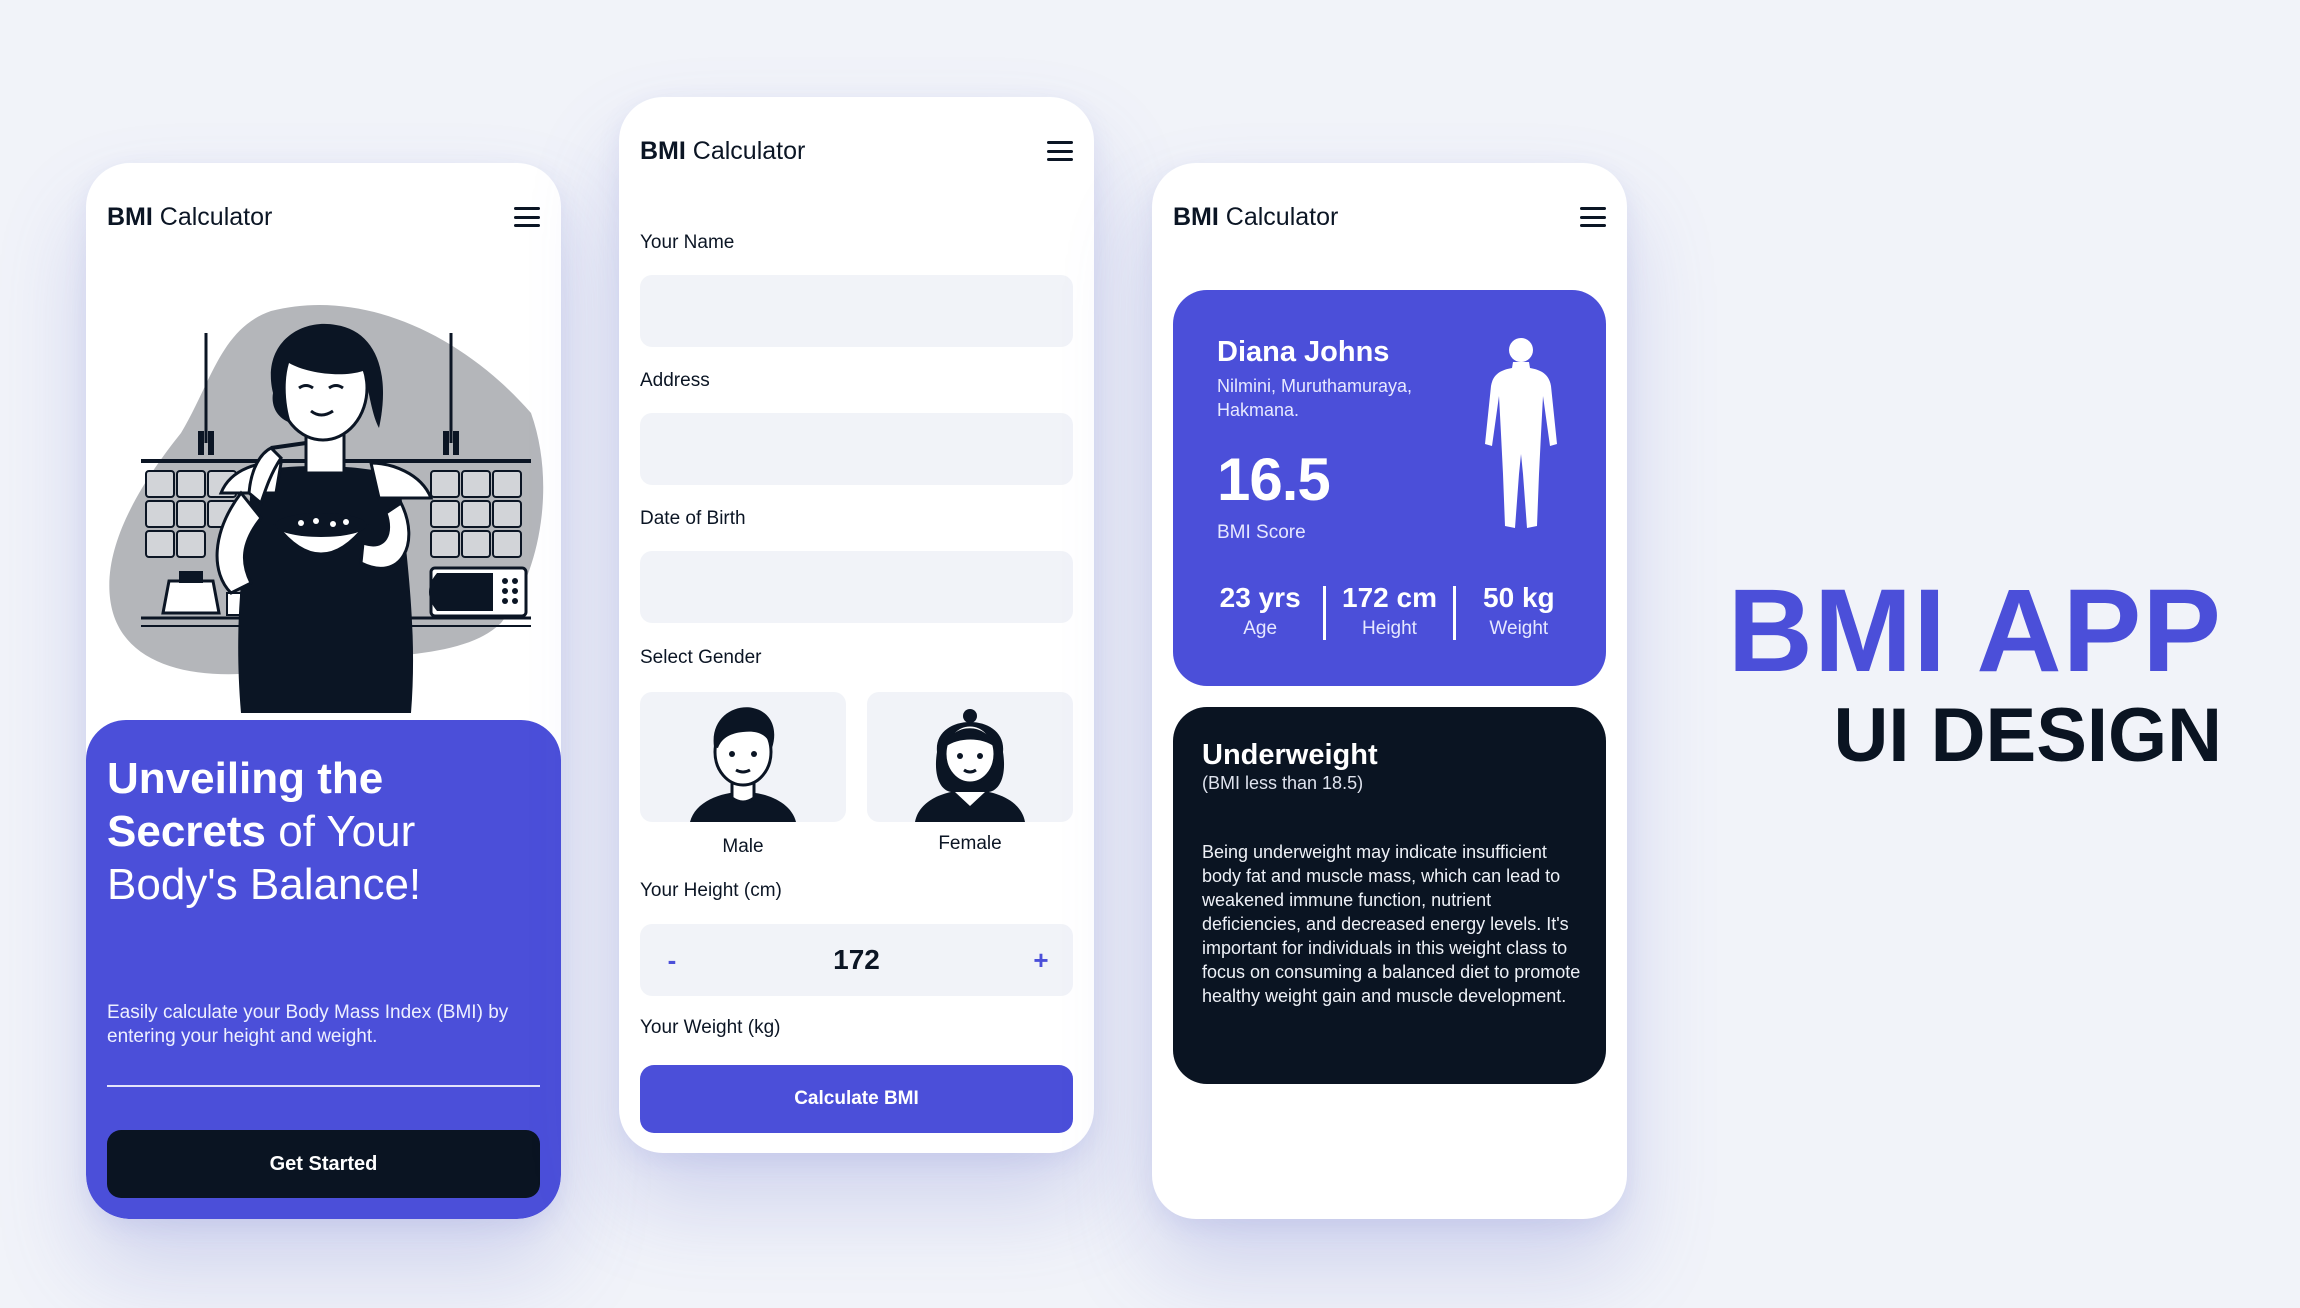 This screenshot has width=2300, height=1308. I want to click on name-label: Your Name, so click(687, 242).